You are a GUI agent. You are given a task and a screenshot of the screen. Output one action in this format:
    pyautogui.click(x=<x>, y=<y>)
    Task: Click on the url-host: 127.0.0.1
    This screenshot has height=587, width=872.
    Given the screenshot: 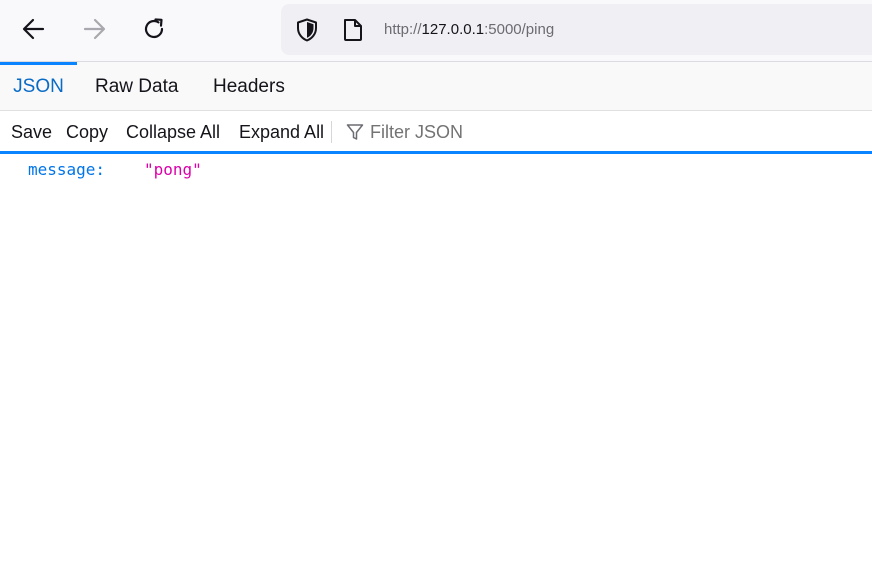 What is the action you would take?
    pyautogui.click(x=453, y=29)
    